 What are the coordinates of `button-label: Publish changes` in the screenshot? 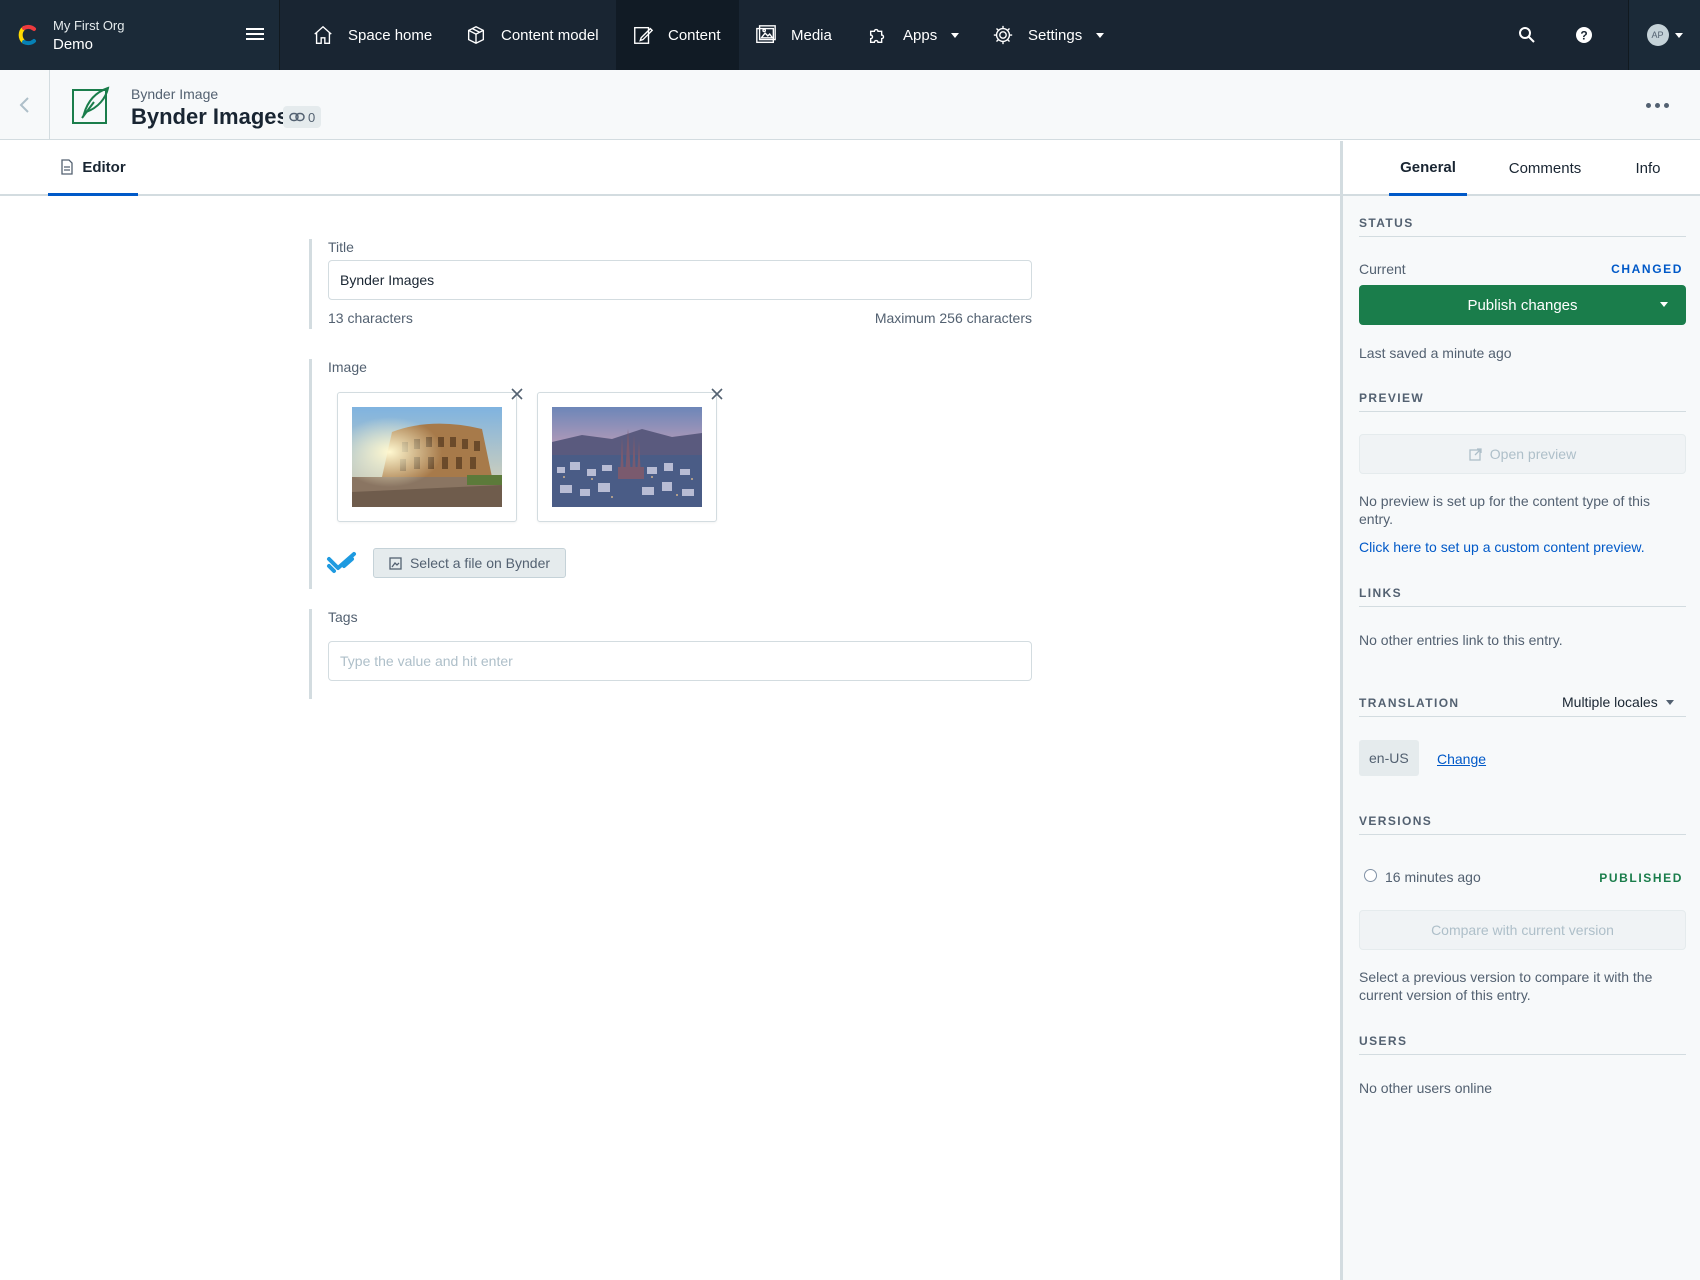 It's located at (1522, 305).